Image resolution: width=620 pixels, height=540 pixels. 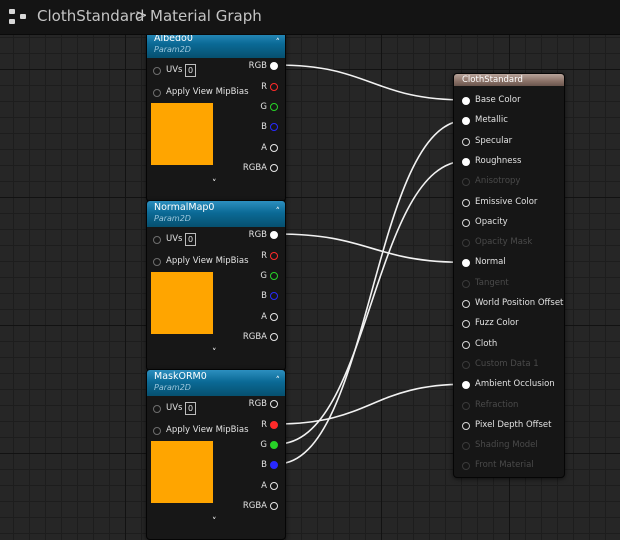 What do you see at coordinates (504, 242) in the screenshot?
I see `material-input-label: Opacity Mask` at bounding box center [504, 242].